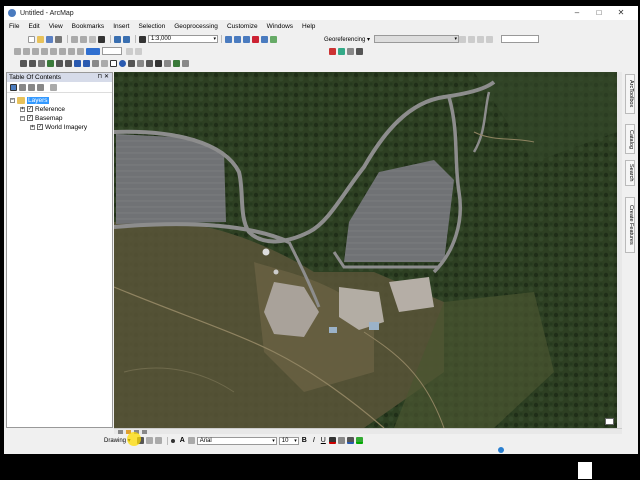 The image size is (640, 480). I want to click on cut-icon, so click(74, 39).